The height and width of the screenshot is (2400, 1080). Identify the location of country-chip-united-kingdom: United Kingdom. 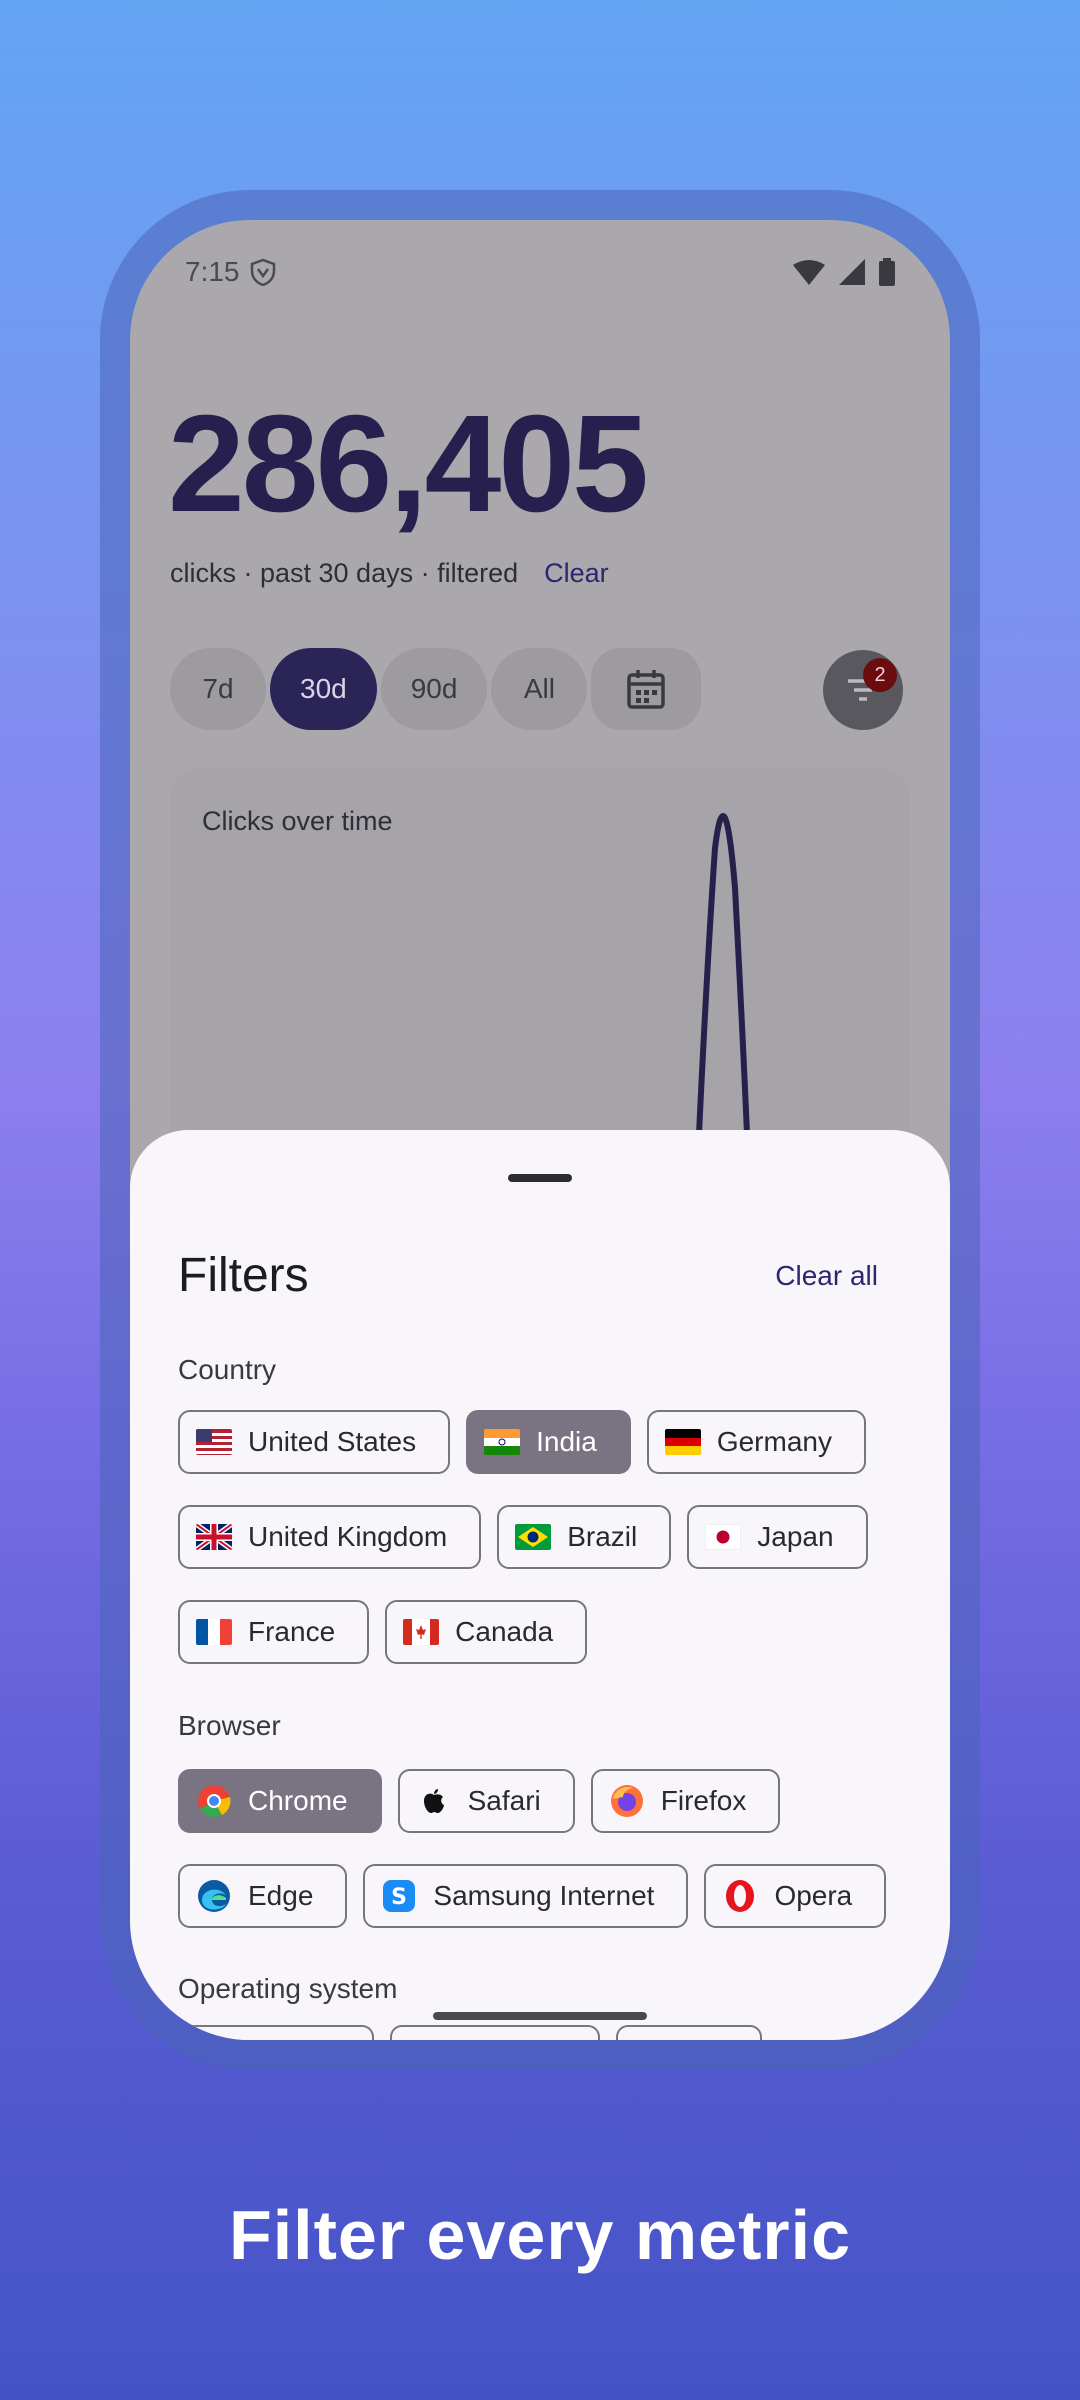
(330, 1537).